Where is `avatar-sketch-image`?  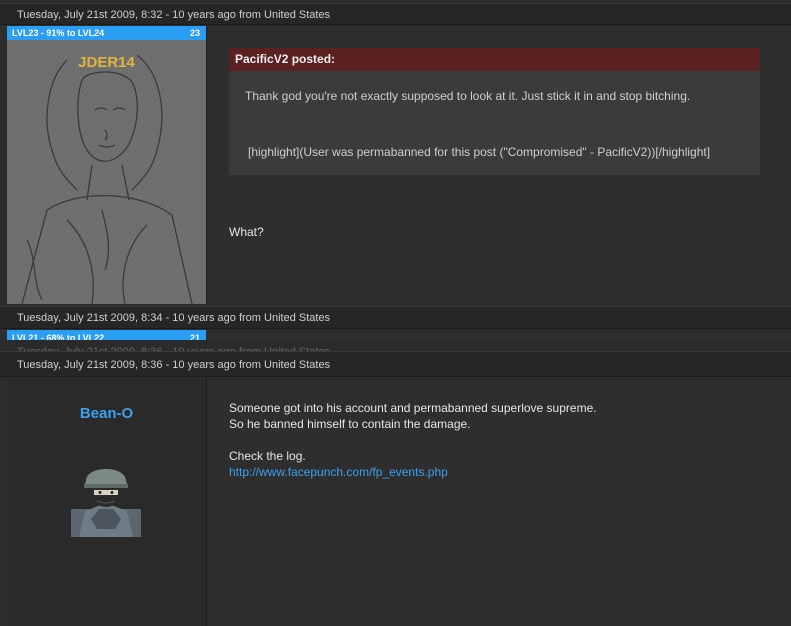 avatar-sketch-image is located at coordinates (106, 172).